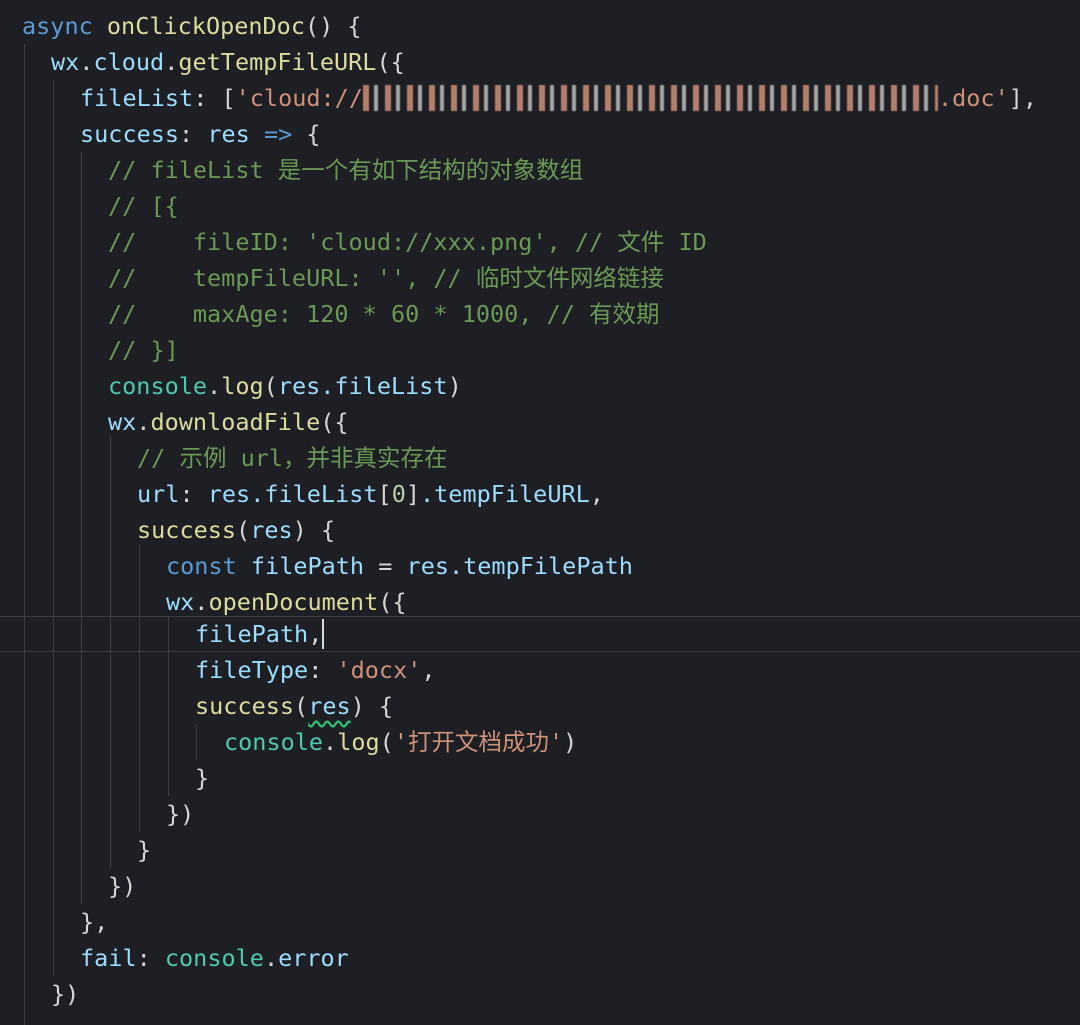 This screenshot has height=1025, width=1080. I want to click on code-line-4: success: res => {, so click(200, 134).